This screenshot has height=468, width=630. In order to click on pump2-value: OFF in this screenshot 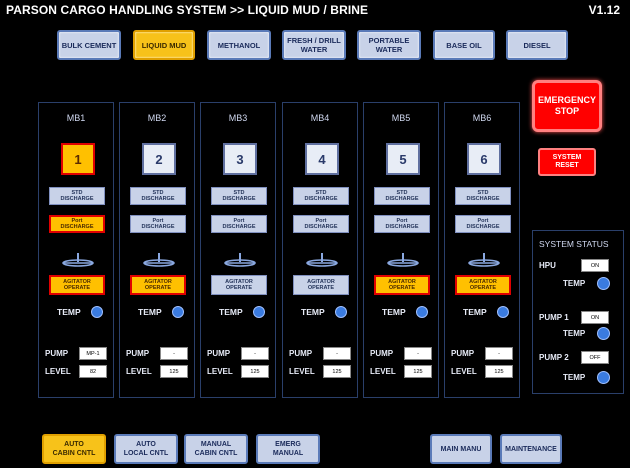, I will do `click(595, 357)`.